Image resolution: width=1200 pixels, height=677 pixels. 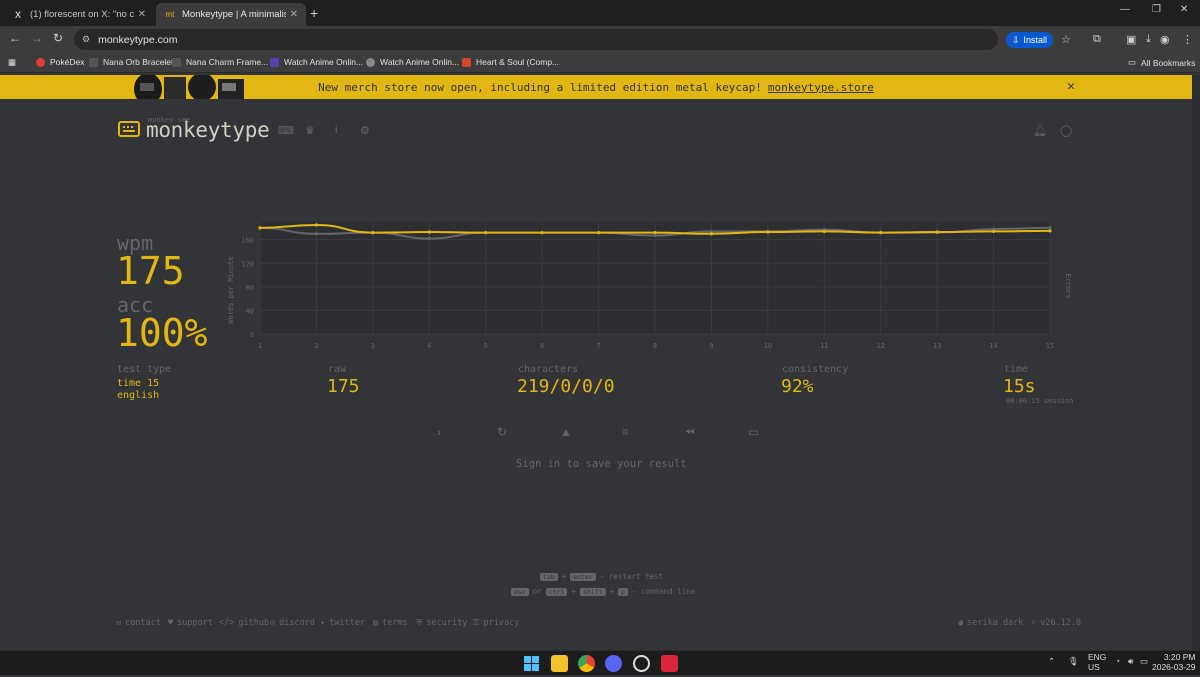 I want to click on back-icon: ←, so click(x=15, y=38).